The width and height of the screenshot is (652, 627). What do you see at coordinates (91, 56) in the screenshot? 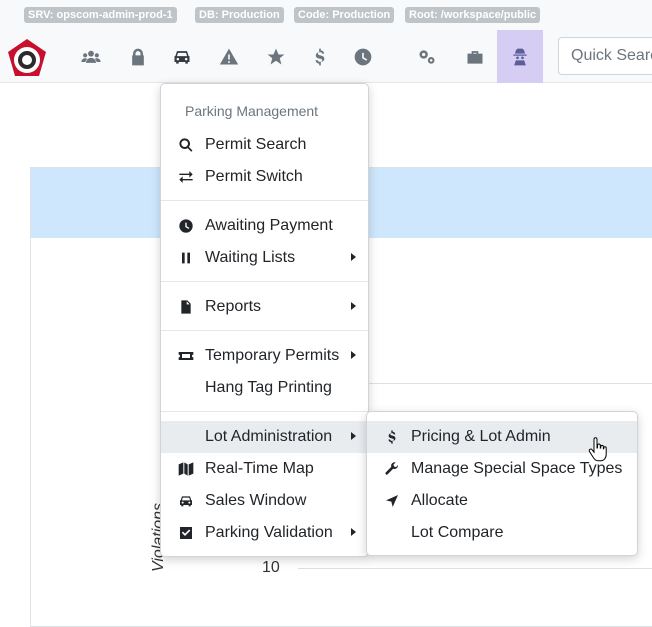
I see `users-icon` at bounding box center [91, 56].